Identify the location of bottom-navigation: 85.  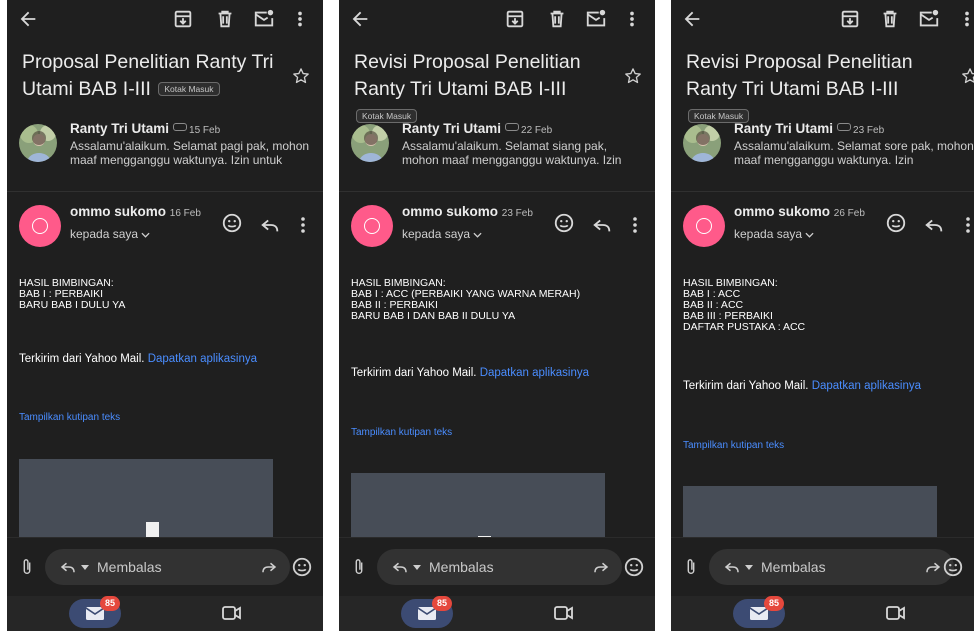
(822, 613).